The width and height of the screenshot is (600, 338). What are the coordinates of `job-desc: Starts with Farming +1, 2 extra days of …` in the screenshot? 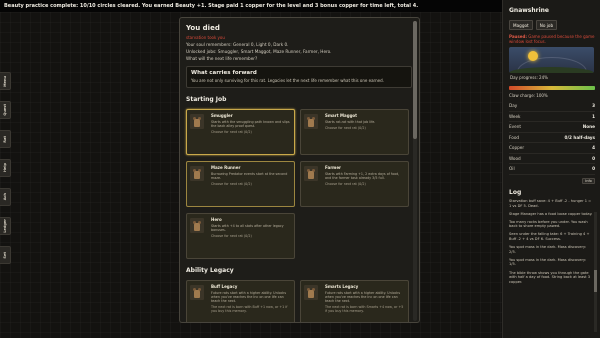 It's located at (362, 175).